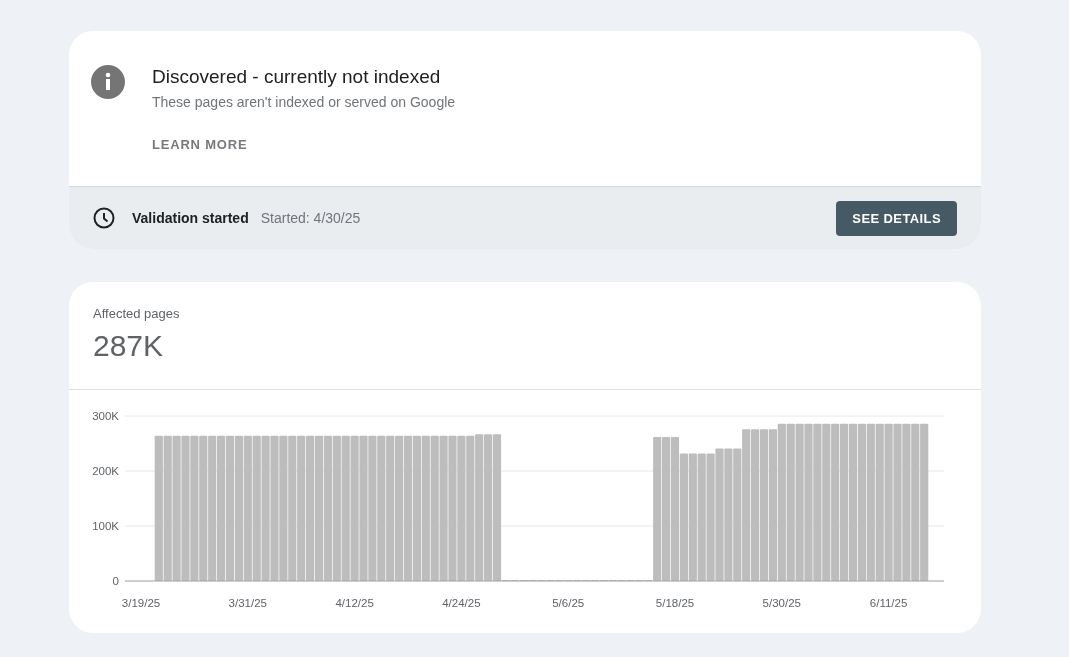 The image size is (1069, 657). I want to click on y-axis-label: 200K, so click(105, 471).